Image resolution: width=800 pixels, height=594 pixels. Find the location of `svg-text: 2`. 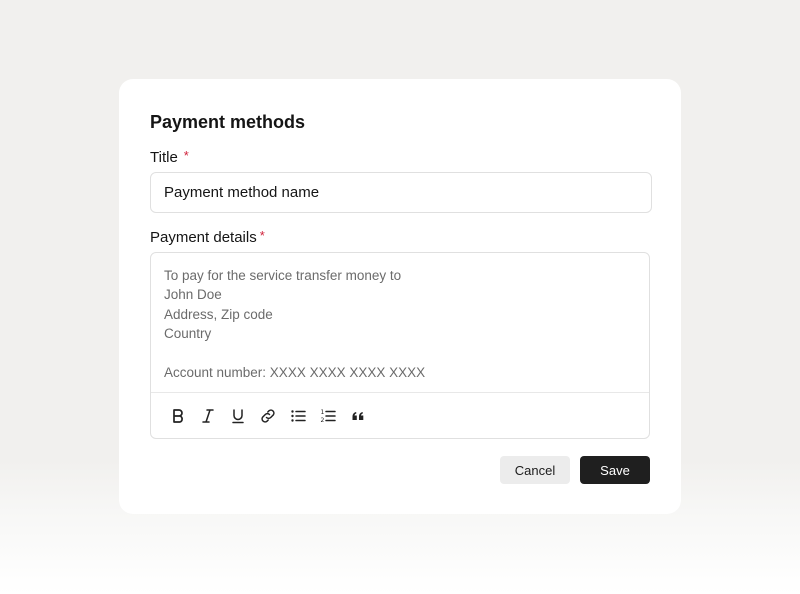

svg-text: 2 is located at coordinates (323, 420).